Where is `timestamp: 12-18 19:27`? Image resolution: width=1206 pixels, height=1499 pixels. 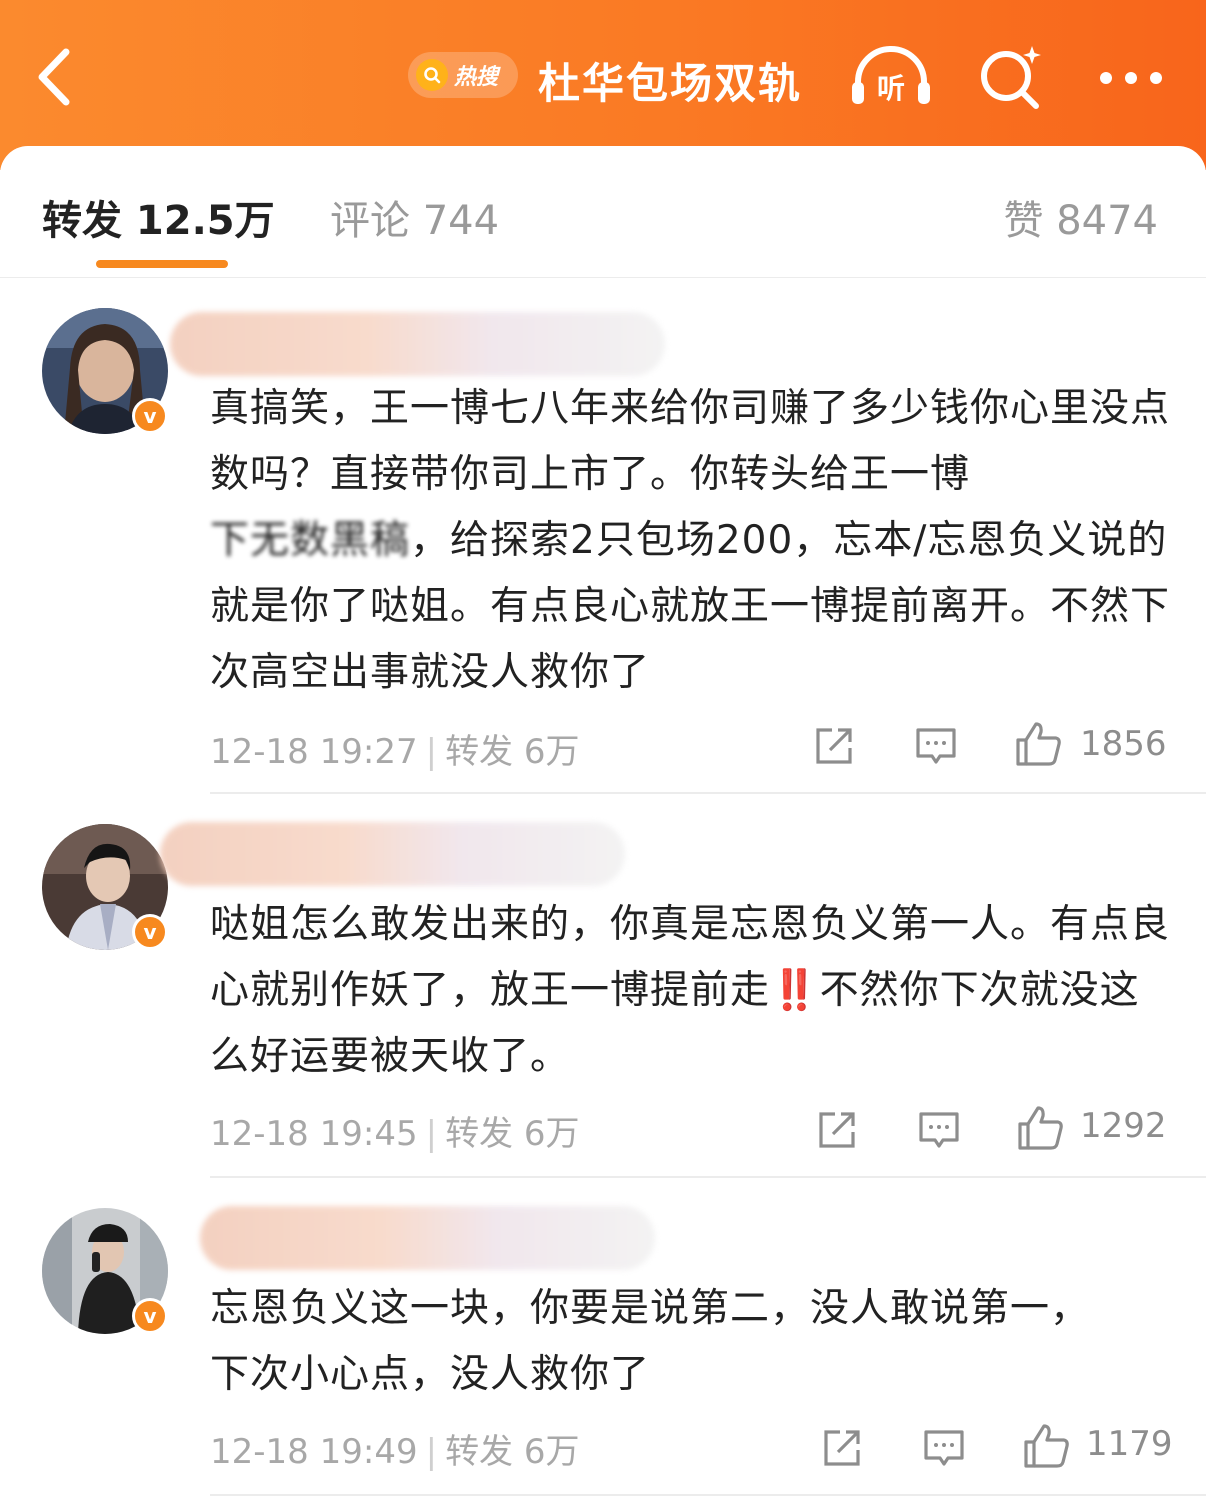
timestamp: 12-18 19:27 is located at coordinates (314, 752).